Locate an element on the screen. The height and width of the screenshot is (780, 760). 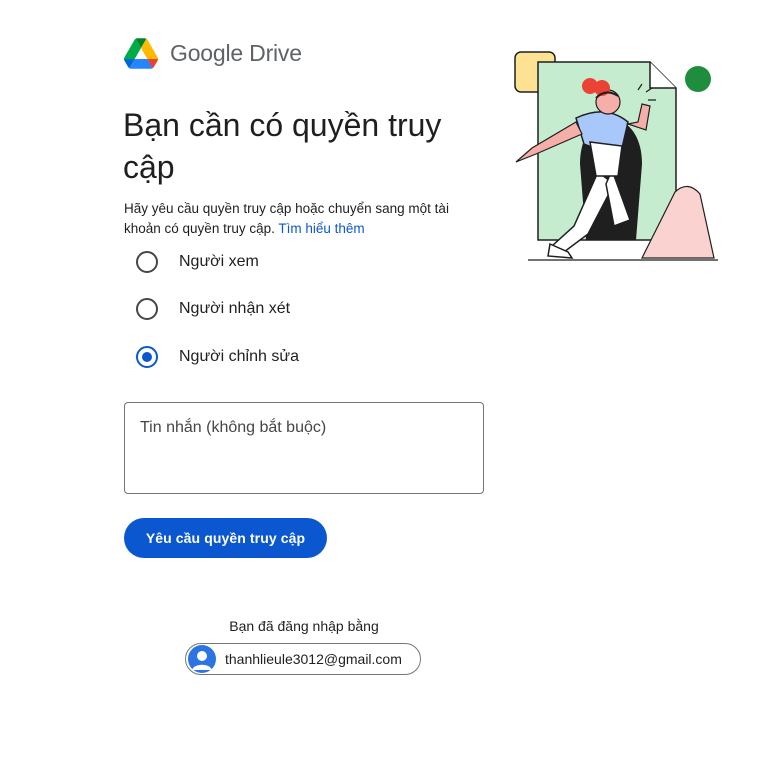
radio-dot is located at coordinates (147, 357).